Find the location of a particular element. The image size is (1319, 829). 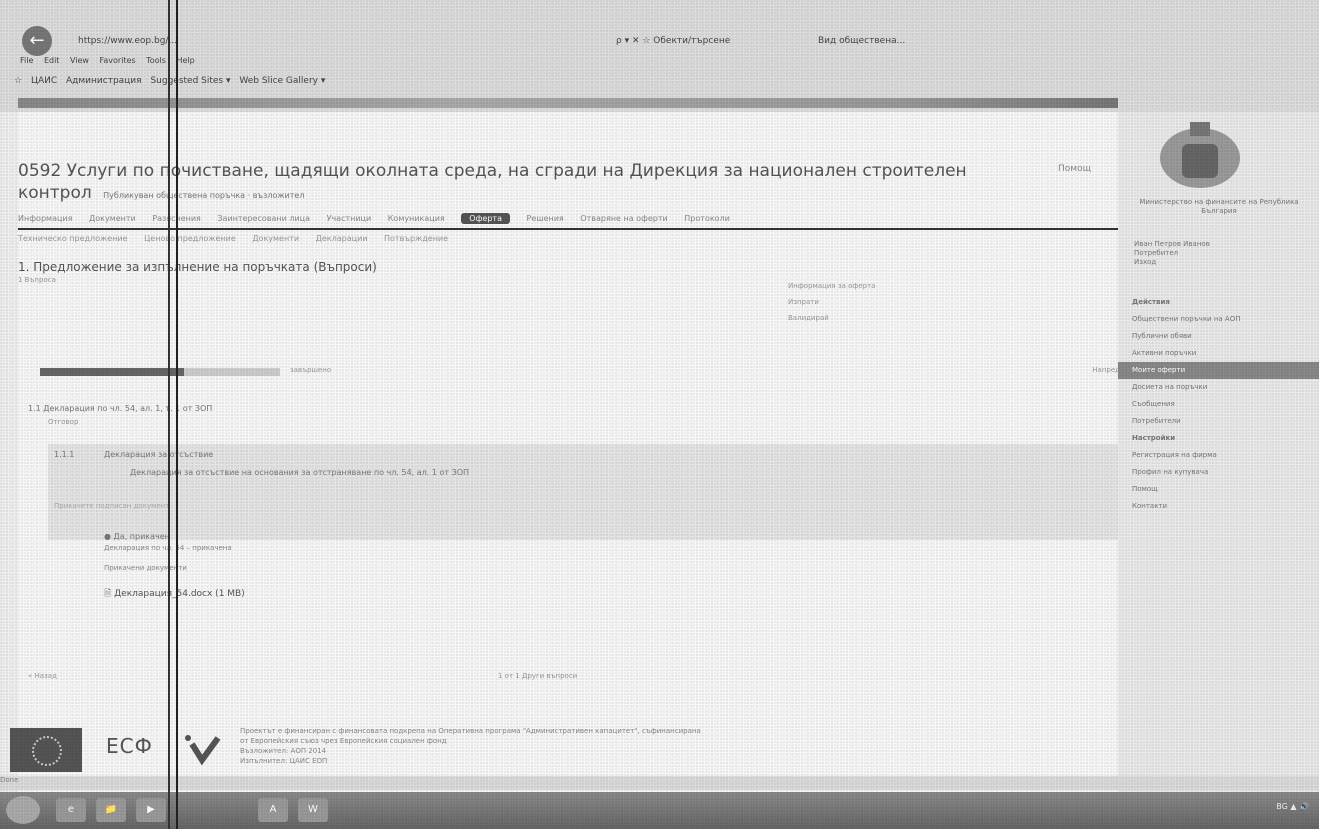

tab-protocols: Протоколи is located at coordinates (707, 218).